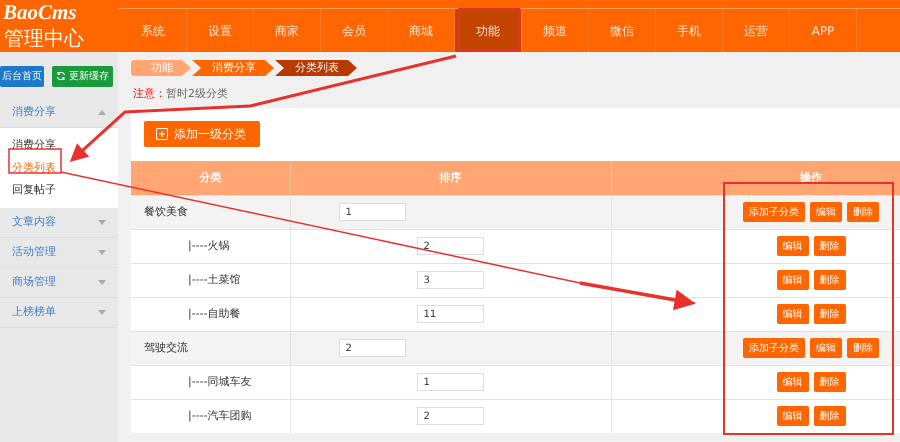  I want to click on sort-field: 11, so click(450, 314).